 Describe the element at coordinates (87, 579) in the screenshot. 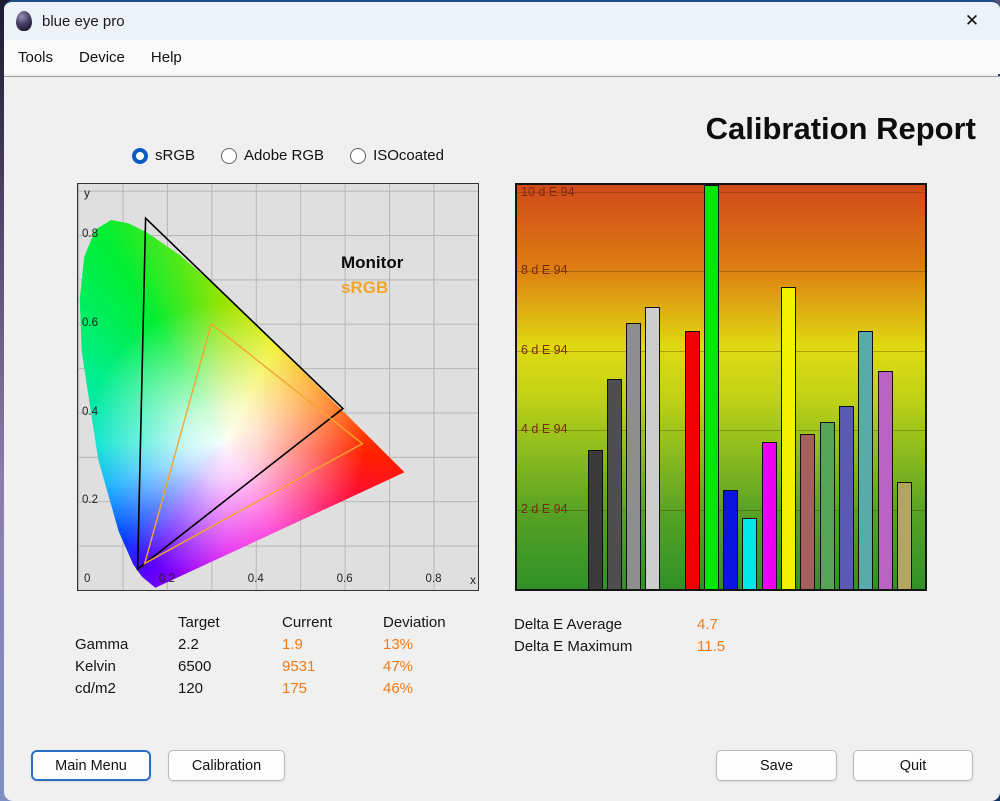

I see `cie-x-tick-label: 0` at that location.